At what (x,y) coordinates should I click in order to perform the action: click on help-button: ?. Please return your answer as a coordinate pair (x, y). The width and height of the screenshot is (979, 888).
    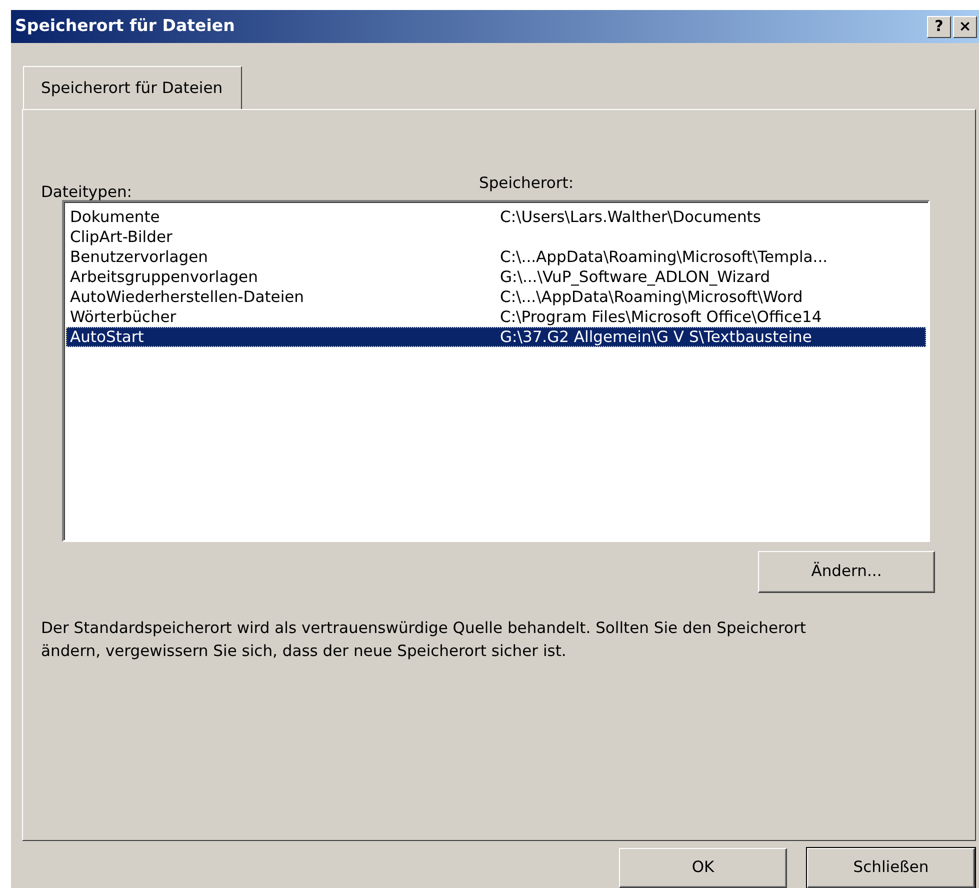
    Looking at the image, I should click on (939, 27).